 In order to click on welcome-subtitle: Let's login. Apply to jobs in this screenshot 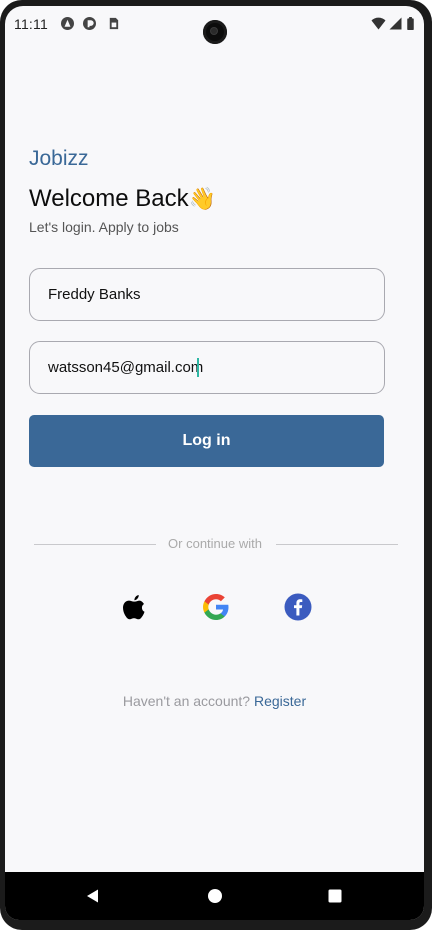, I will do `click(104, 227)`.